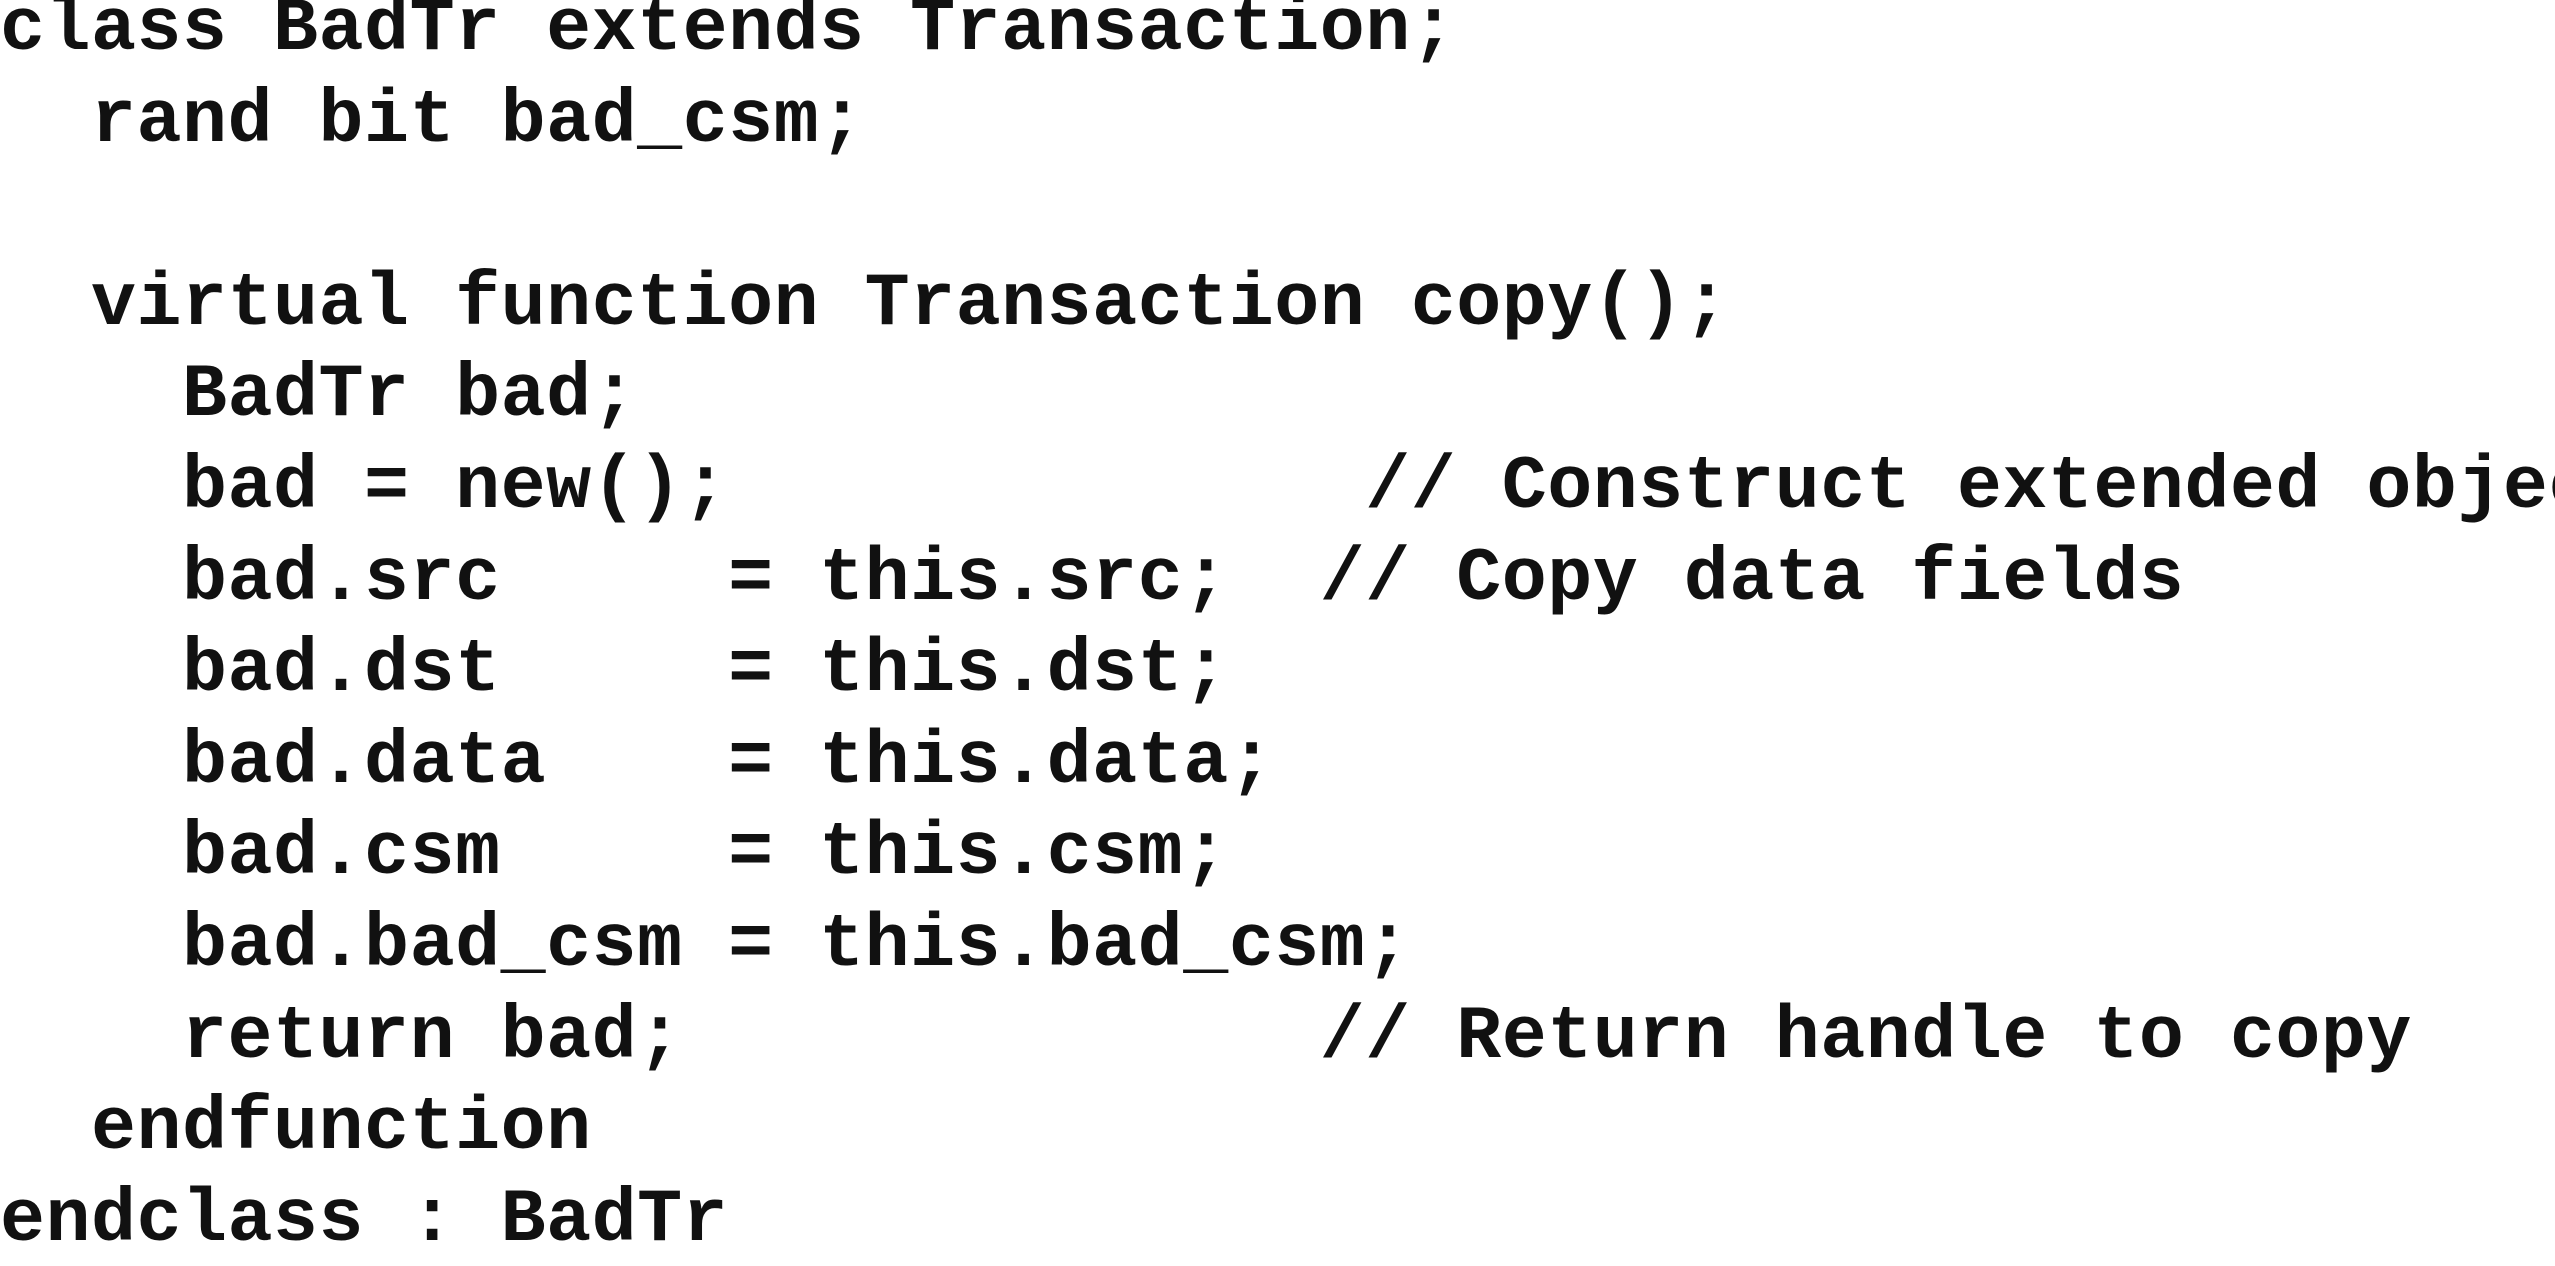  Describe the element at coordinates (705, 945) in the screenshot. I see `code-line-copy-bad-csm: bad.bad_csm = this.bad_csm;` at that location.